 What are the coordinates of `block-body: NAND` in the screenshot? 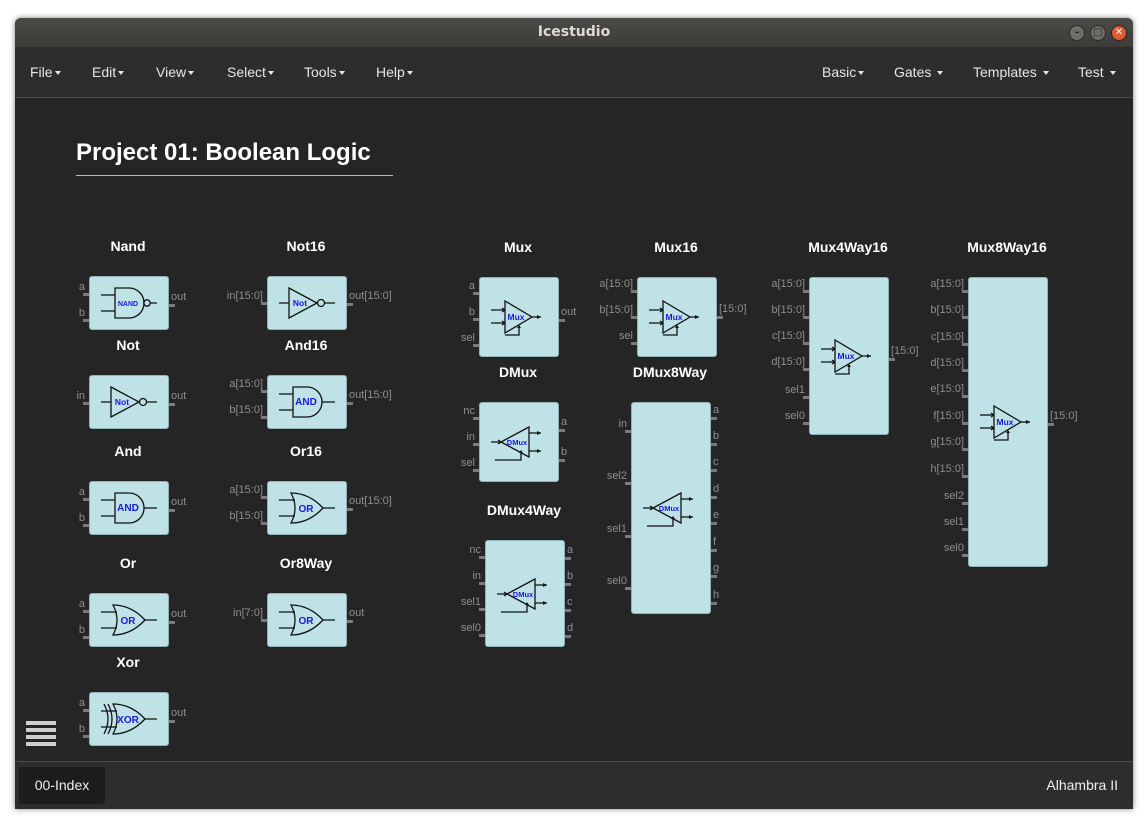 It's located at (129, 303).